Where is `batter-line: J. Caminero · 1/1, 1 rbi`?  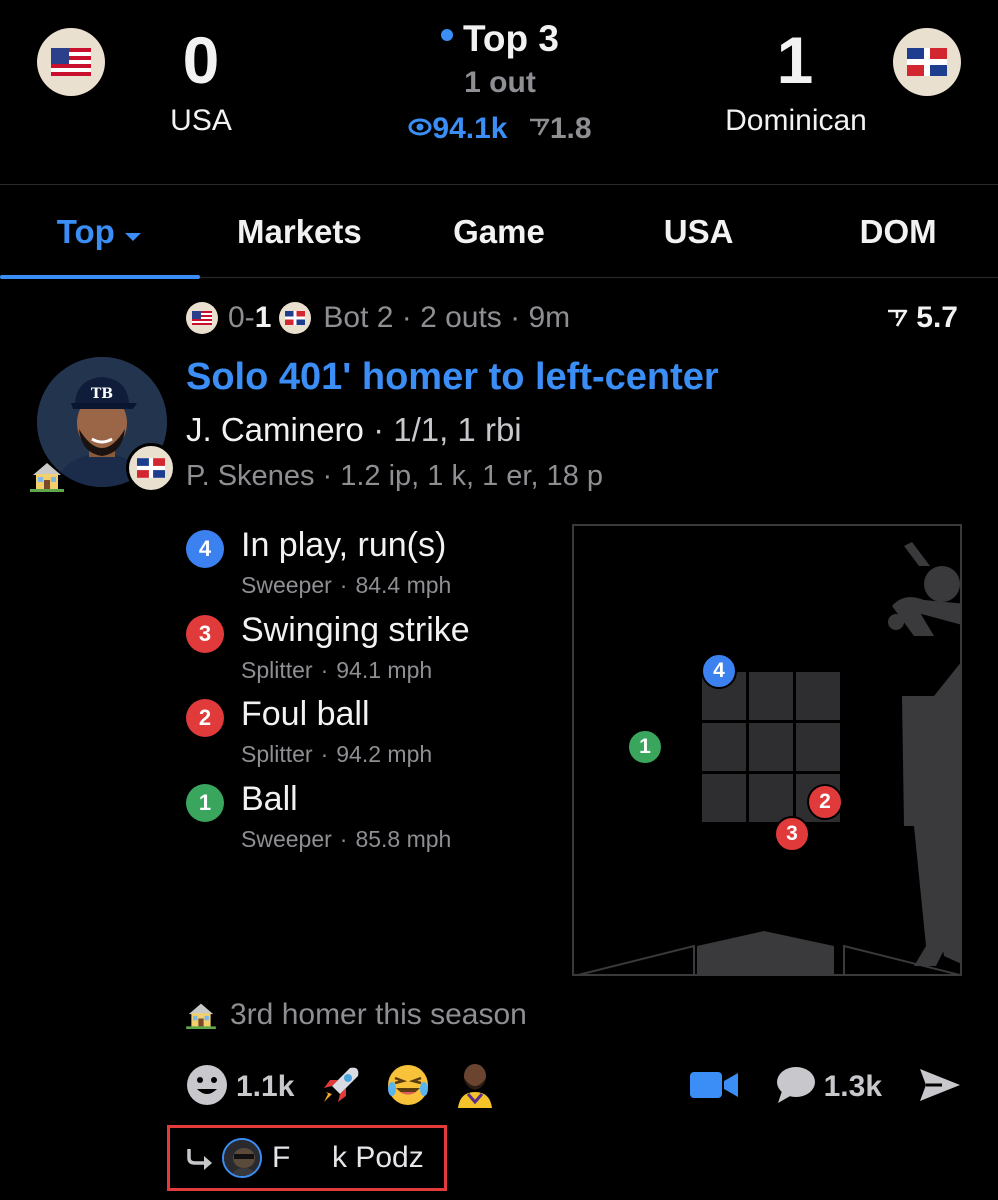
batter-line: J. Caminero · 1/1, 1 rbi is located at coordinates (354, 430).